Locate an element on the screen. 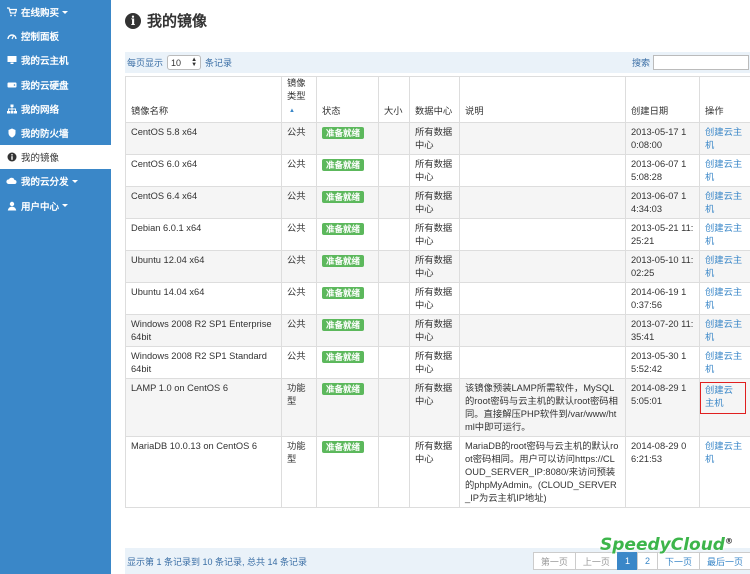 Image resolution: width=750 pixels, height=574 pixels. logo-text: SpeedyCloud is located at coordinates (662, 545).